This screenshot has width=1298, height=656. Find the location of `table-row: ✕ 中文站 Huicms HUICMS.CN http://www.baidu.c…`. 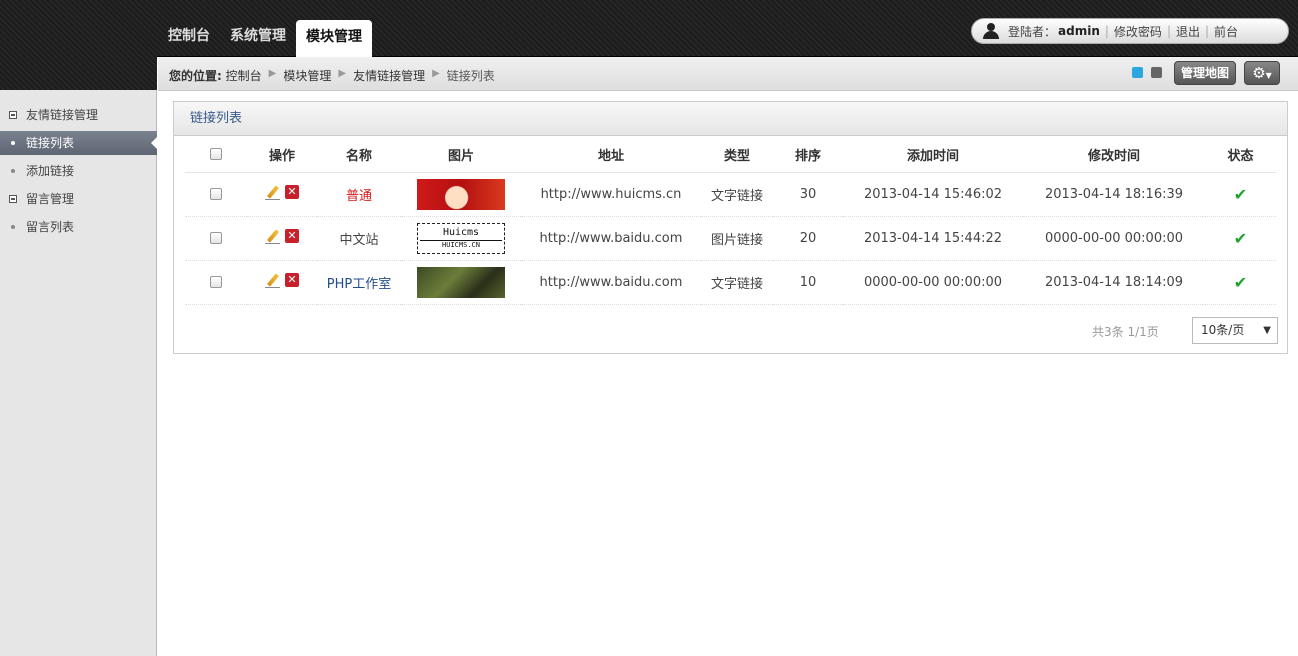

table-row: ✕ 中文站 Huicms HUICMS.CN http://www.baidu.c… is located at coordinates (730, 238).